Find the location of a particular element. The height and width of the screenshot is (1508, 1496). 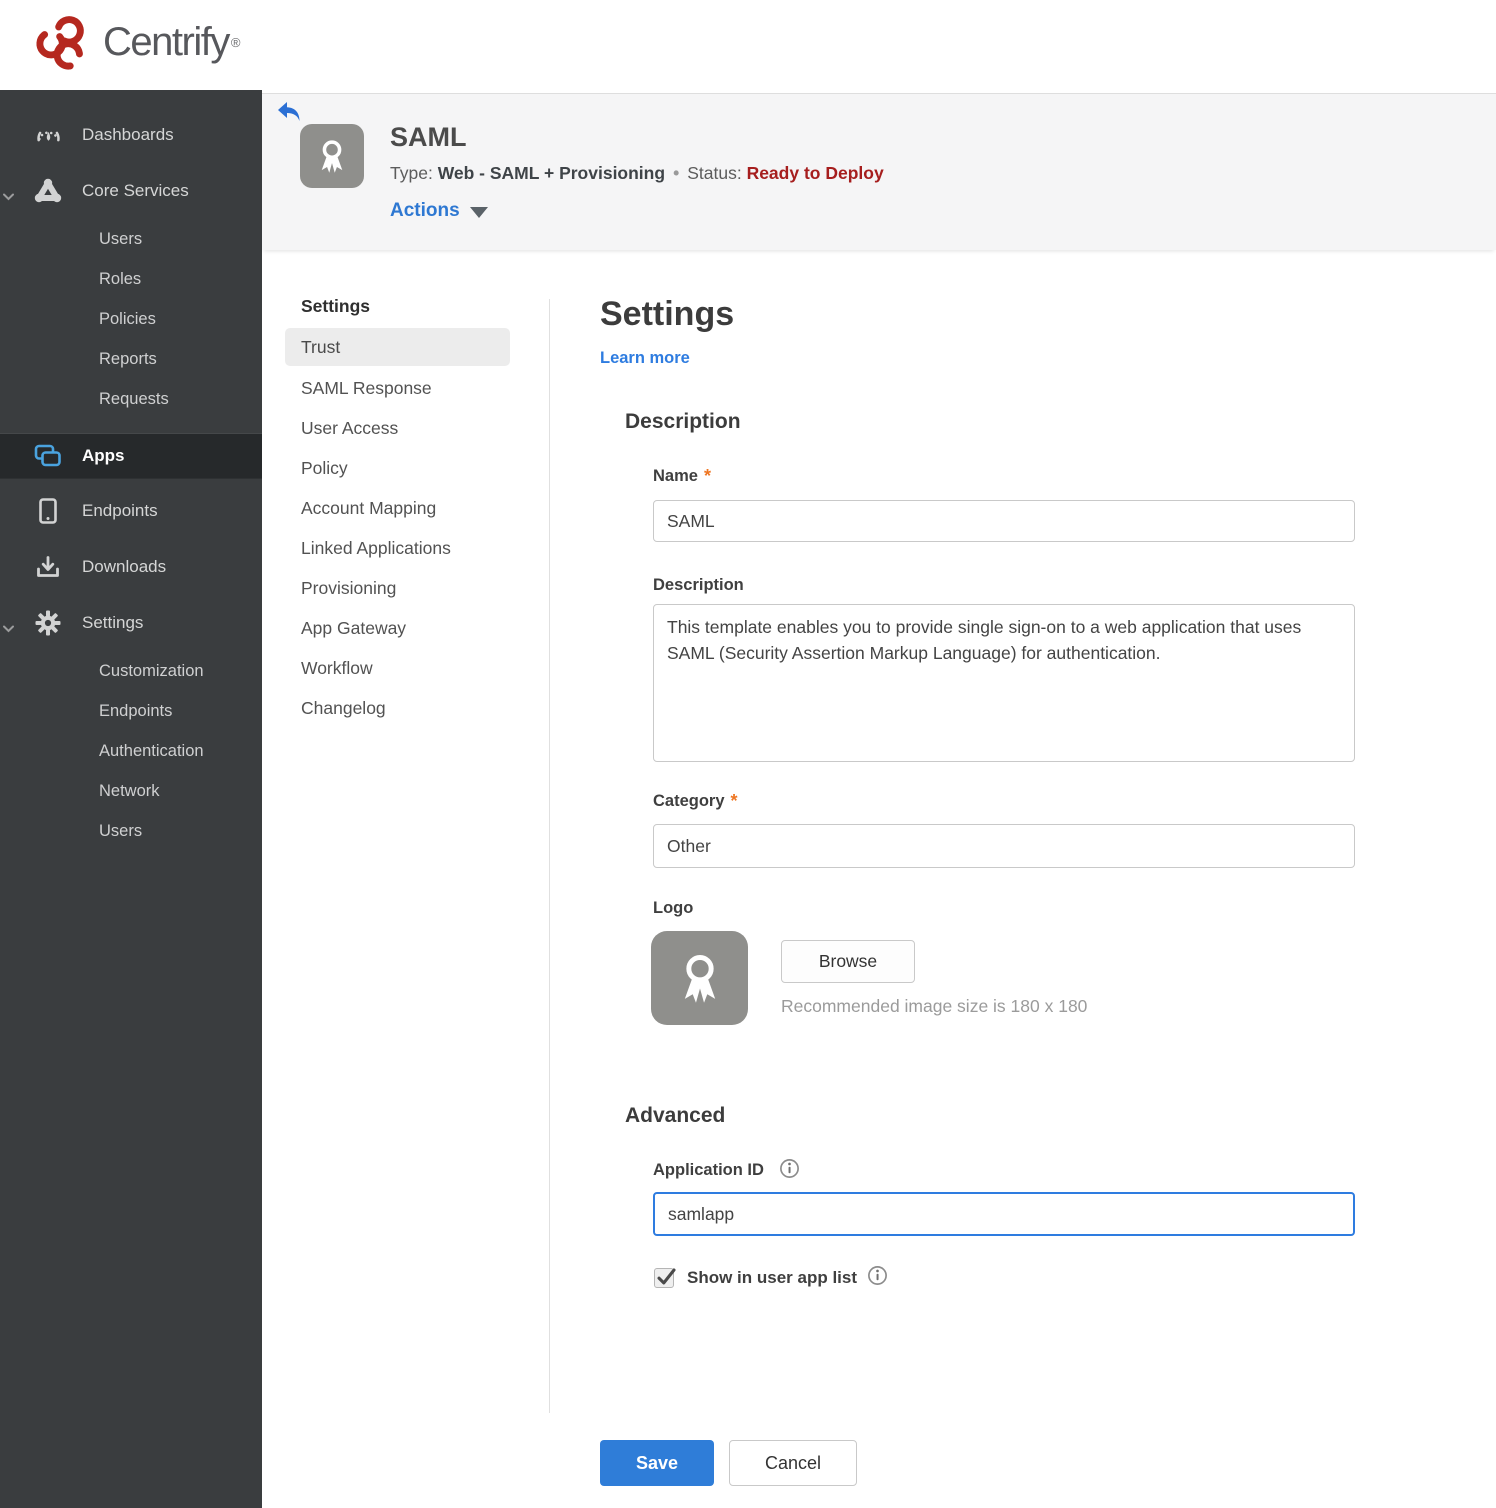

gauge-icon is located at coordinates (48, 135).